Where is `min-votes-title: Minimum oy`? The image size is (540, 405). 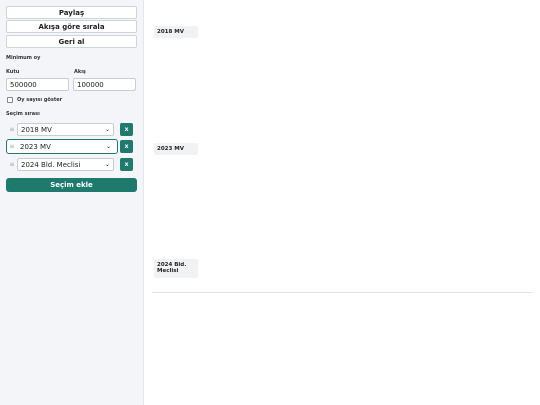
min-votes-title: Minimum oy is located at coordinates (23, 58).